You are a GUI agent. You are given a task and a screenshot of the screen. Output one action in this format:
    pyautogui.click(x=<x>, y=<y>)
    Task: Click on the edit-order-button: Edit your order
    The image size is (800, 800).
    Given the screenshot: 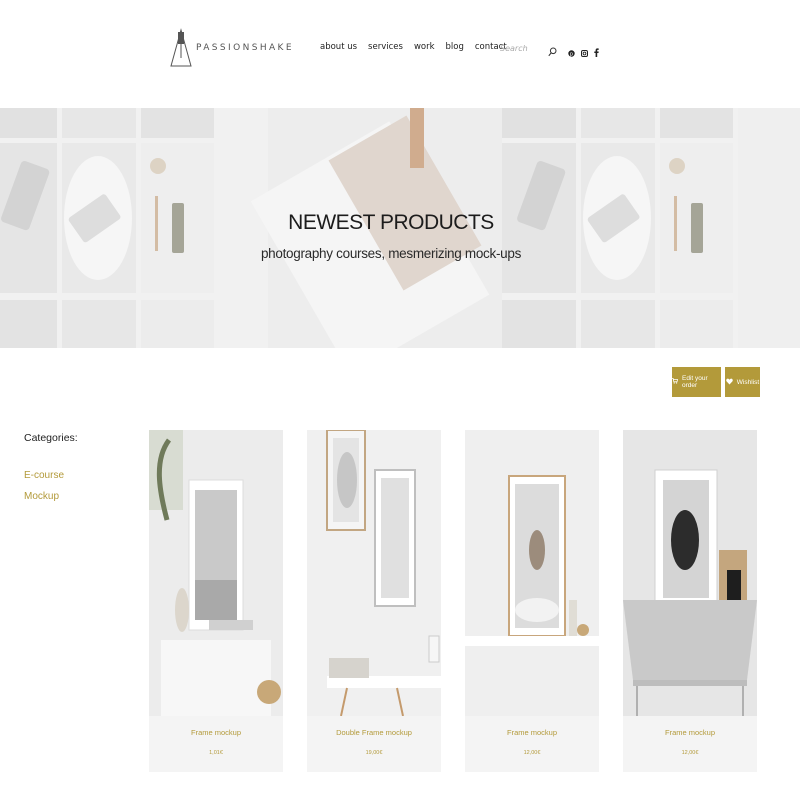 What is the action you would take?
    pyautogui.click(x=696, y=382)
    